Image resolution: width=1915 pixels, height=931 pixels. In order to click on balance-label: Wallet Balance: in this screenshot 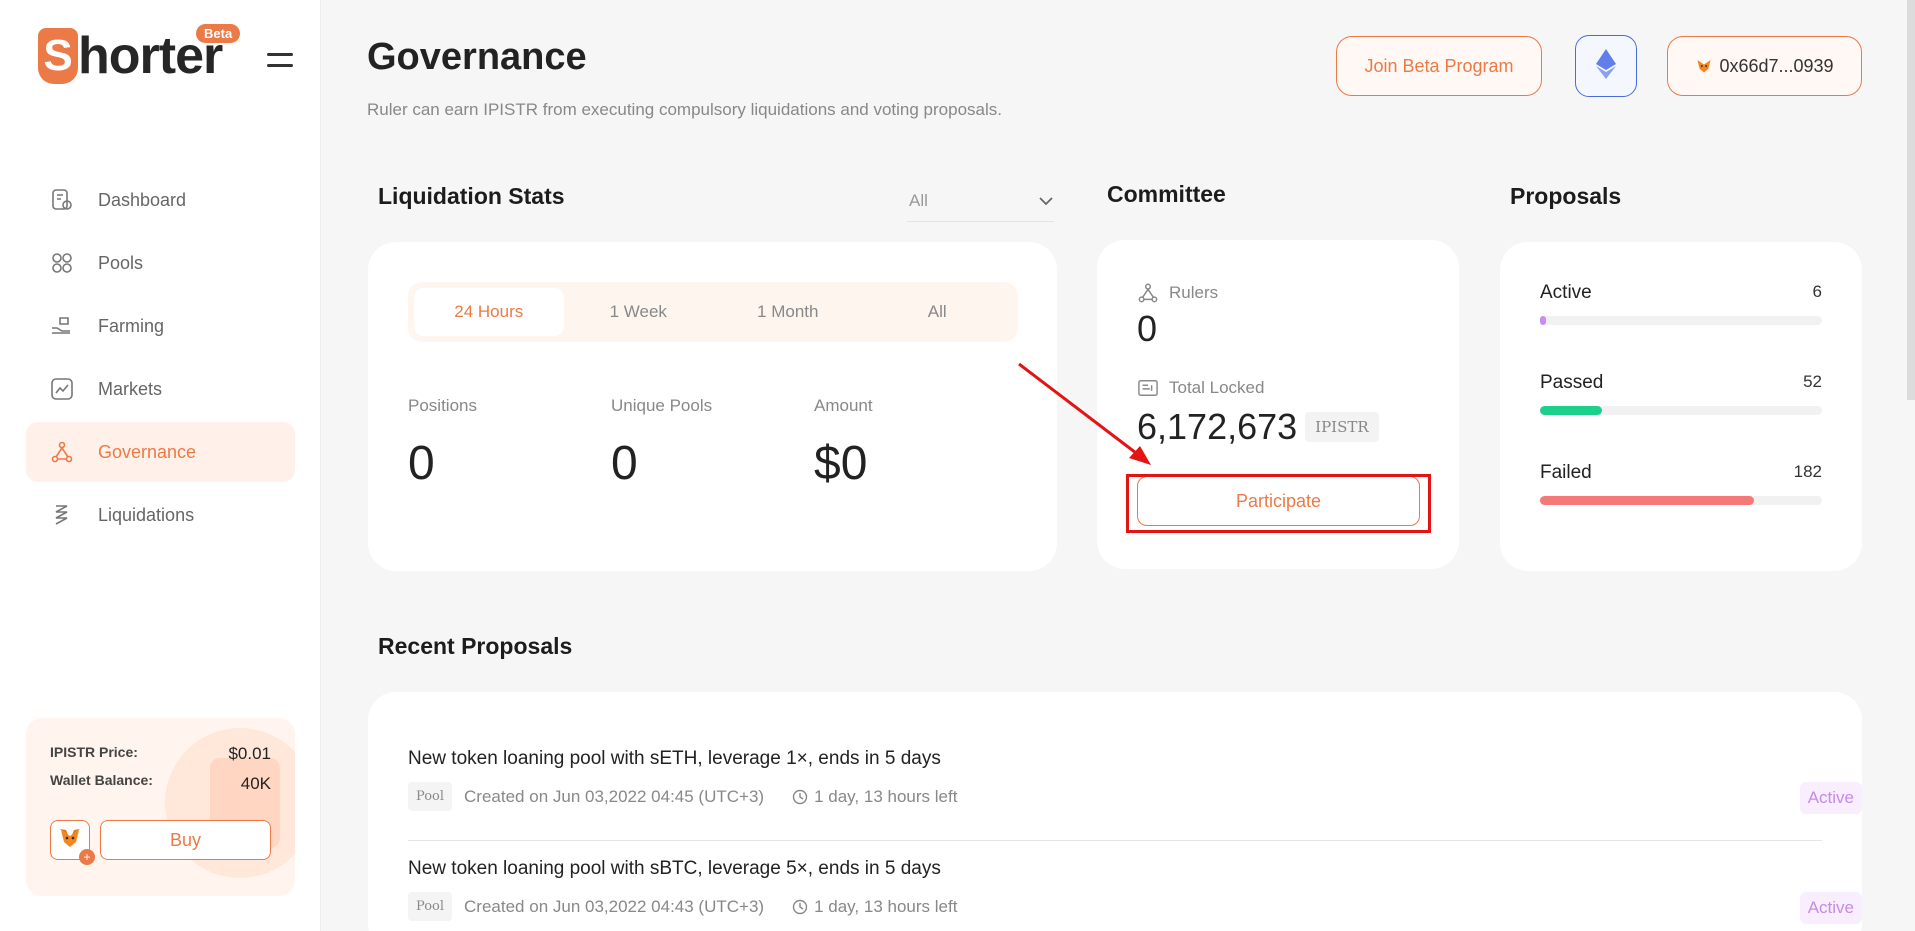, I will do `click(101, 780)`.